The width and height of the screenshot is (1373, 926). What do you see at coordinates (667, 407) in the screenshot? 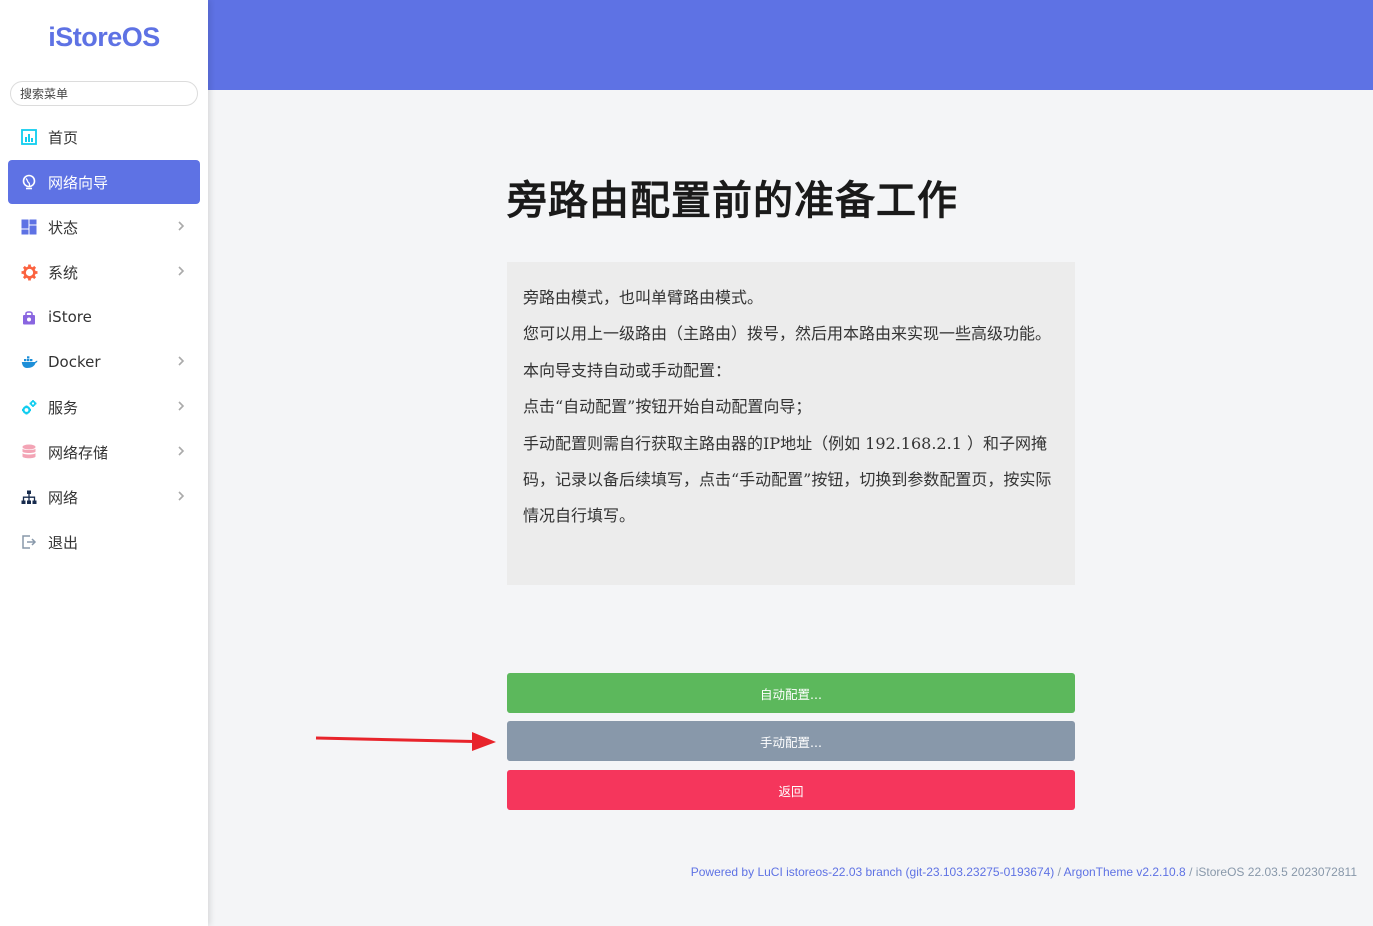
I see `description-line: 点击“自动配置”按钮开始自动配置向导；` at bounding box center [667, 407].